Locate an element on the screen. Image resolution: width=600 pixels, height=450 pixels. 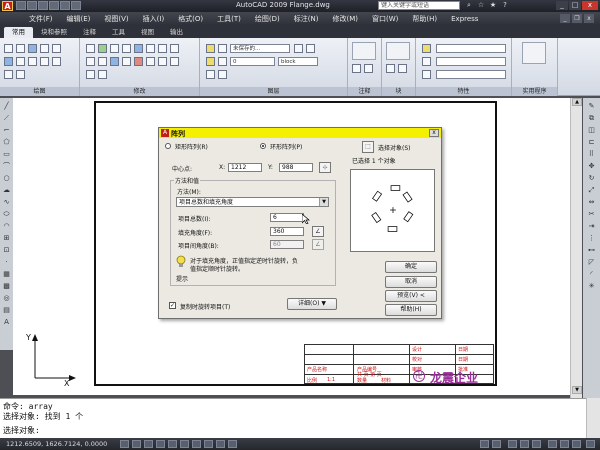
doc-minimize-button: _ is located at coordinates (565, 18).